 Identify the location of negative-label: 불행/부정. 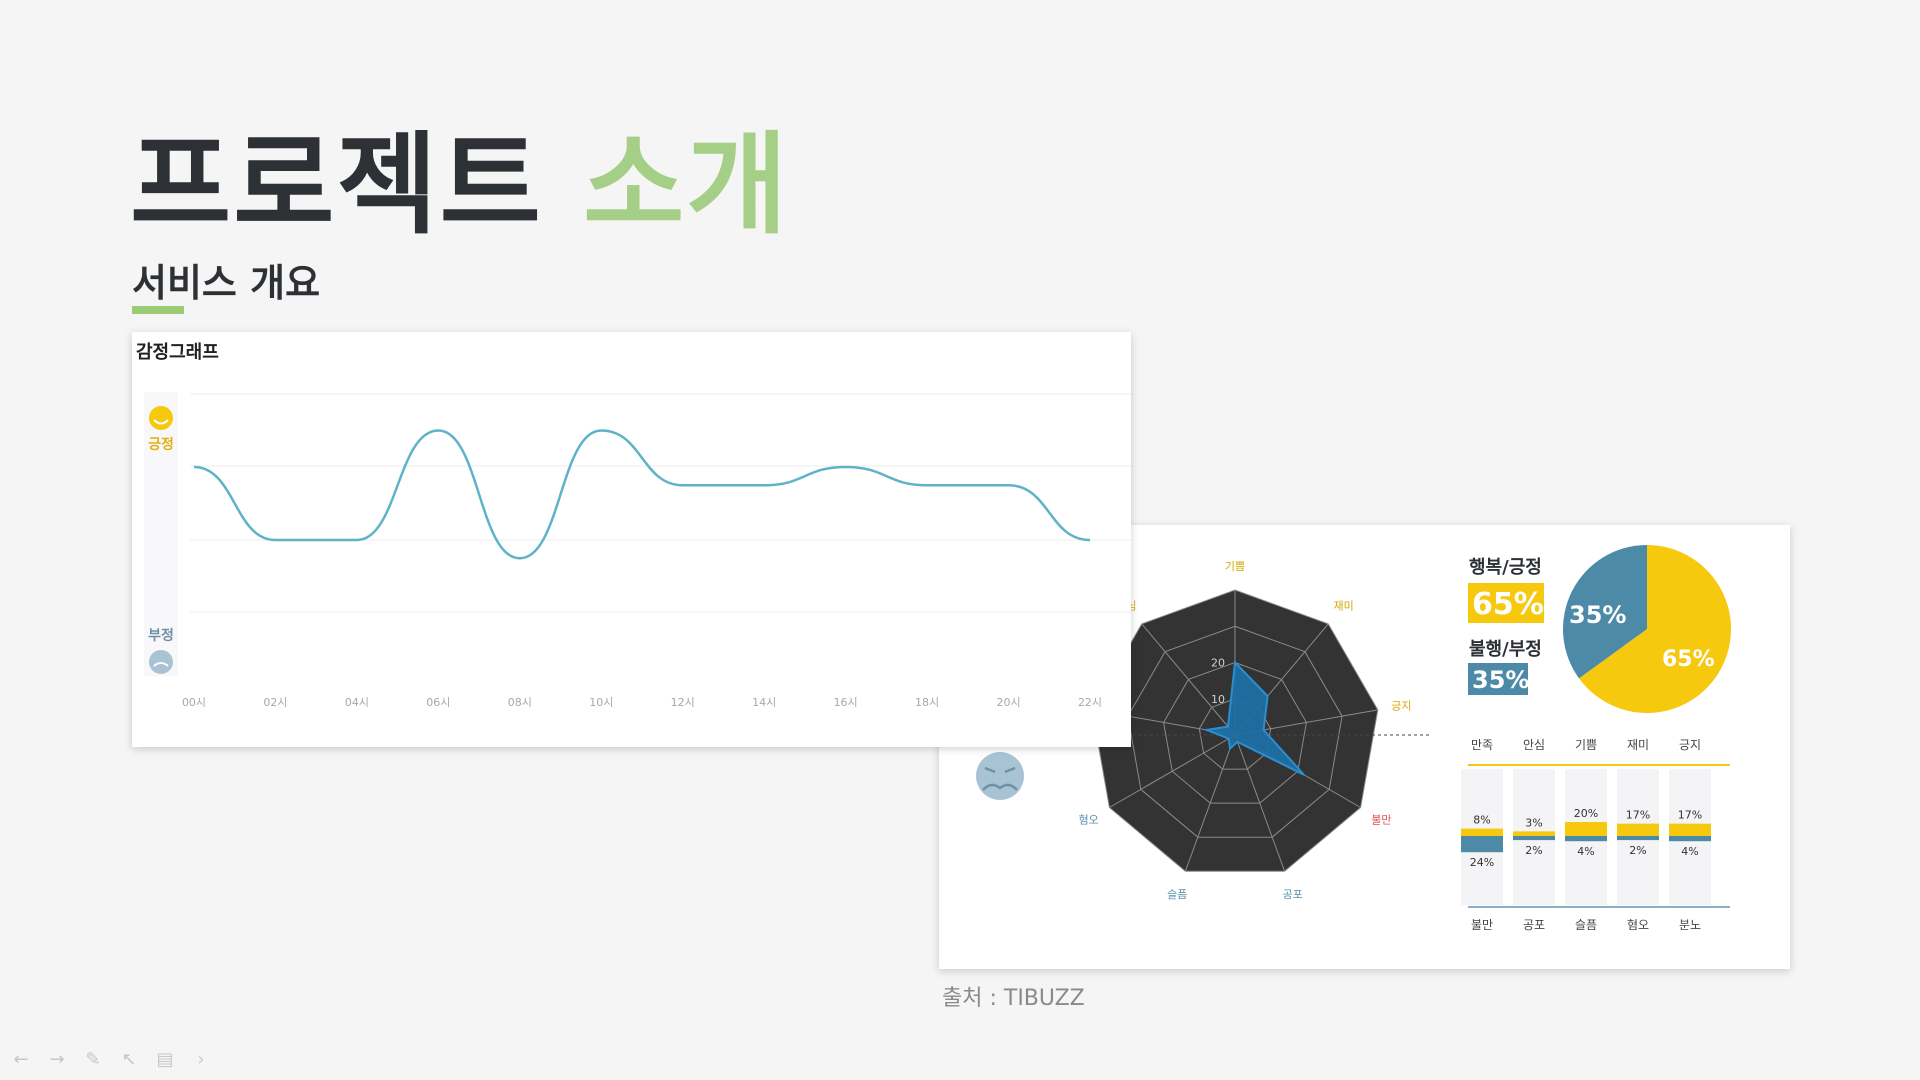
(1505, 649).